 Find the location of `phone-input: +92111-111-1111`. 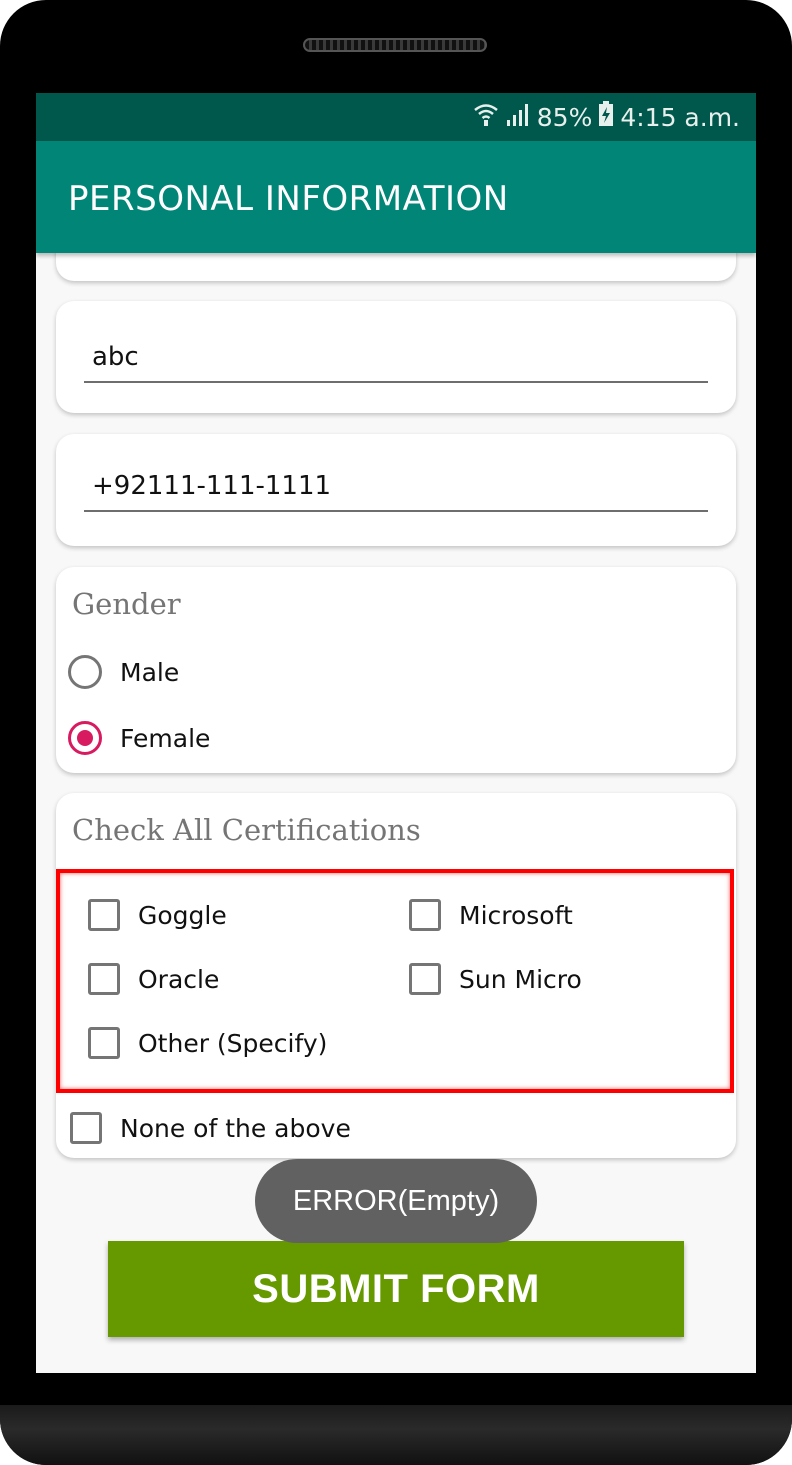

phone-input: +92111-111-1111 is located at coordinates (396, 489).